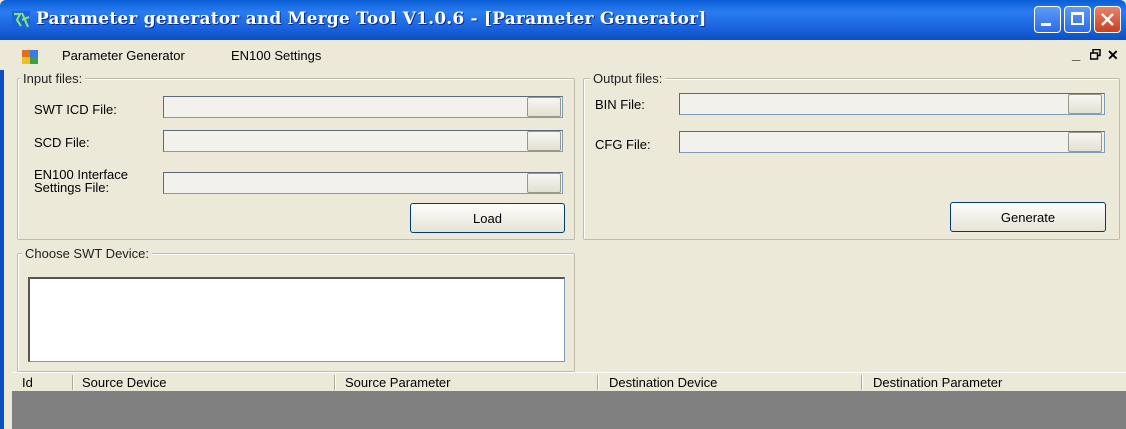 The width and height of the screenshot is (1126, 429). Describe the element at coordinates (27, 382) in the screenshot. I see `column-header-id: Id` at that location.